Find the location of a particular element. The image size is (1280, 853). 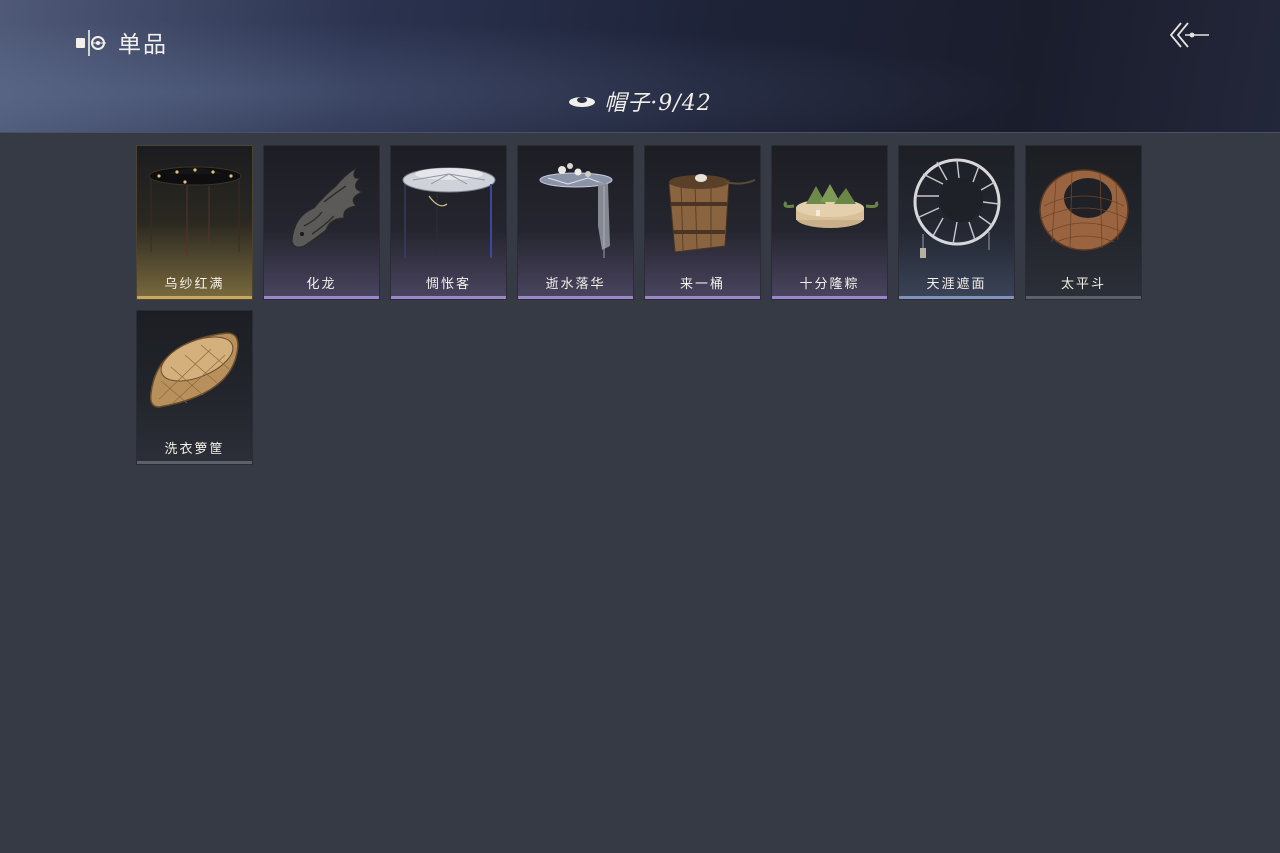

item-card: 天涯遮面 is located at coordinates (956, 222).